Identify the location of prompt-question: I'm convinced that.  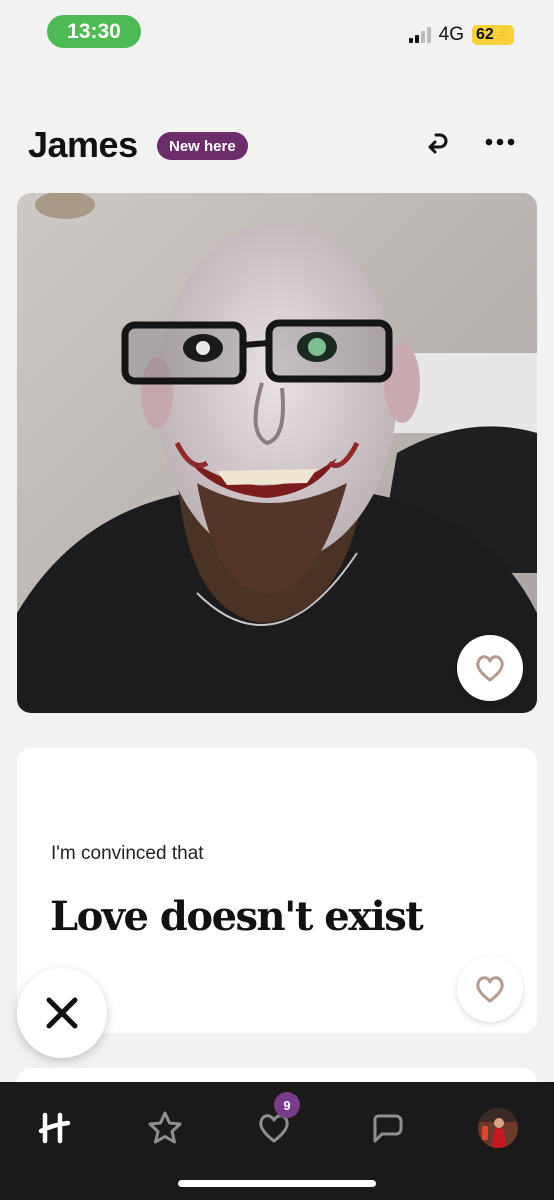
(127, 853).